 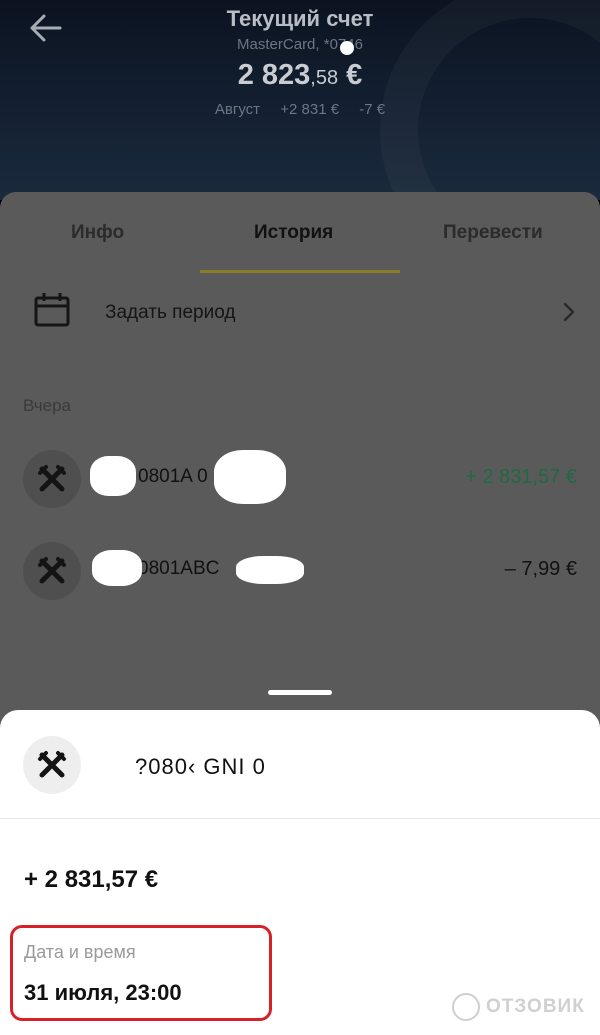 What do you see at coordinates (300, 692) in the screenshot?
I see `drag-handle` at bounding box center [300, 692].